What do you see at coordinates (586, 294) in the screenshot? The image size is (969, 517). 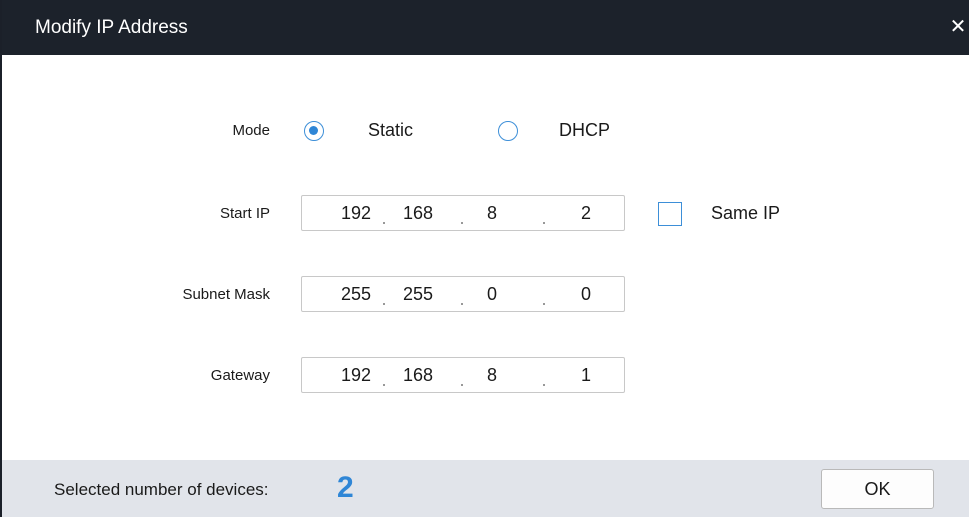 I see `subnet-octet-4: 0` at bounding box center [586, 294].